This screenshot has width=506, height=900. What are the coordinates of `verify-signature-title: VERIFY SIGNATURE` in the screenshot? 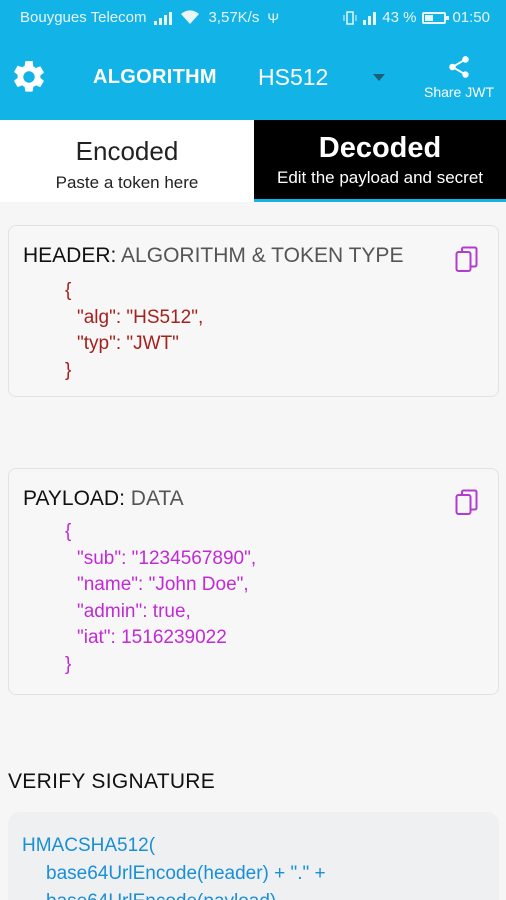 It's located at (112, 781).